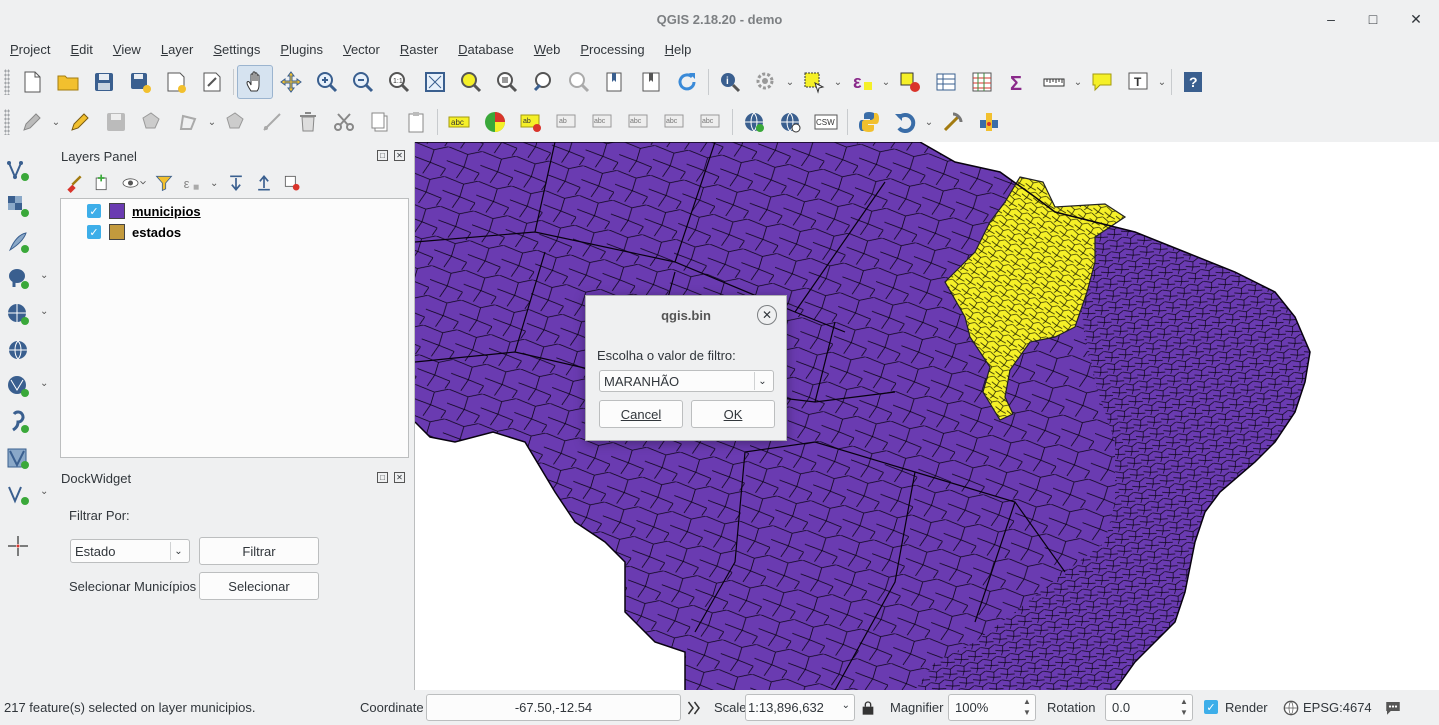 The image size is (1439, 725). Describe the element at coordinates (104, 82) in the screenshot. I see `save-project-button` at that location.